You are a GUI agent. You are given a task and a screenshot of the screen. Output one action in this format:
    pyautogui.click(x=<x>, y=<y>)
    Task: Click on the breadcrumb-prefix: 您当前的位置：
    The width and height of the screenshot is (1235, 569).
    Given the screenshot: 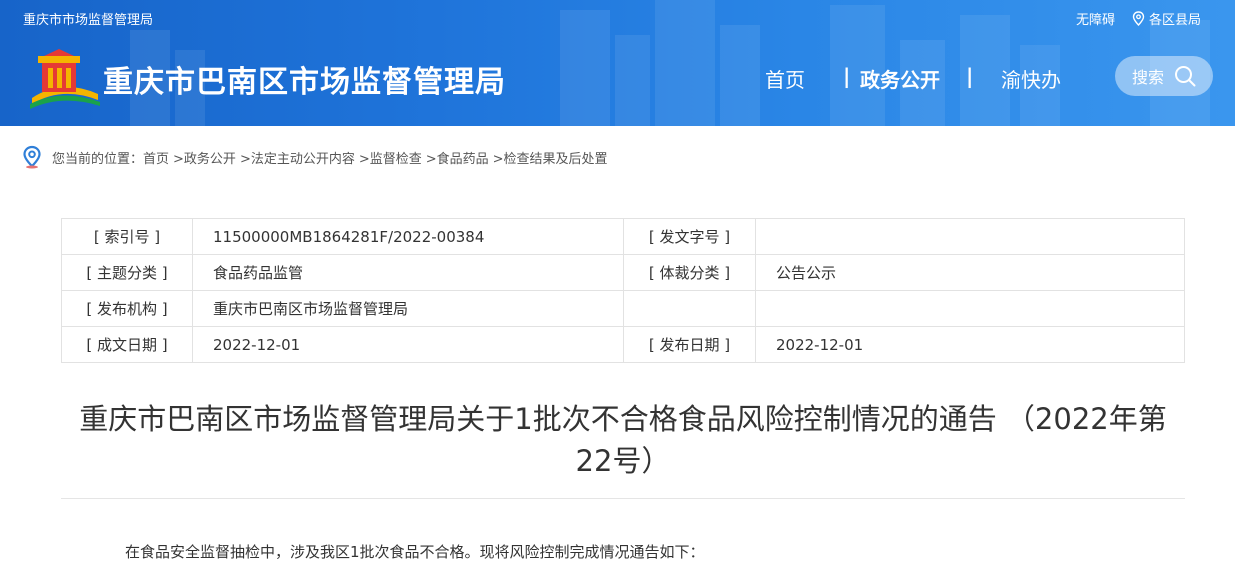 What is the action you would take?
    pyautogui.click(x=98, y=159)
    